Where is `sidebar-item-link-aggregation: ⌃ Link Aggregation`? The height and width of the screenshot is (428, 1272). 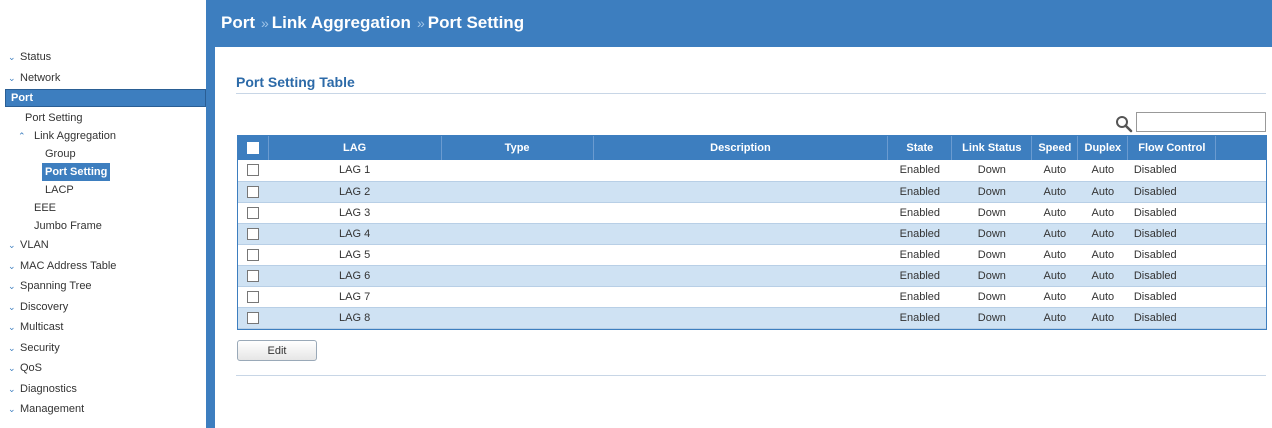
sidebar-item-link-aggregation: ⌃ Link Aggregation is located at coordinates (103, 136).